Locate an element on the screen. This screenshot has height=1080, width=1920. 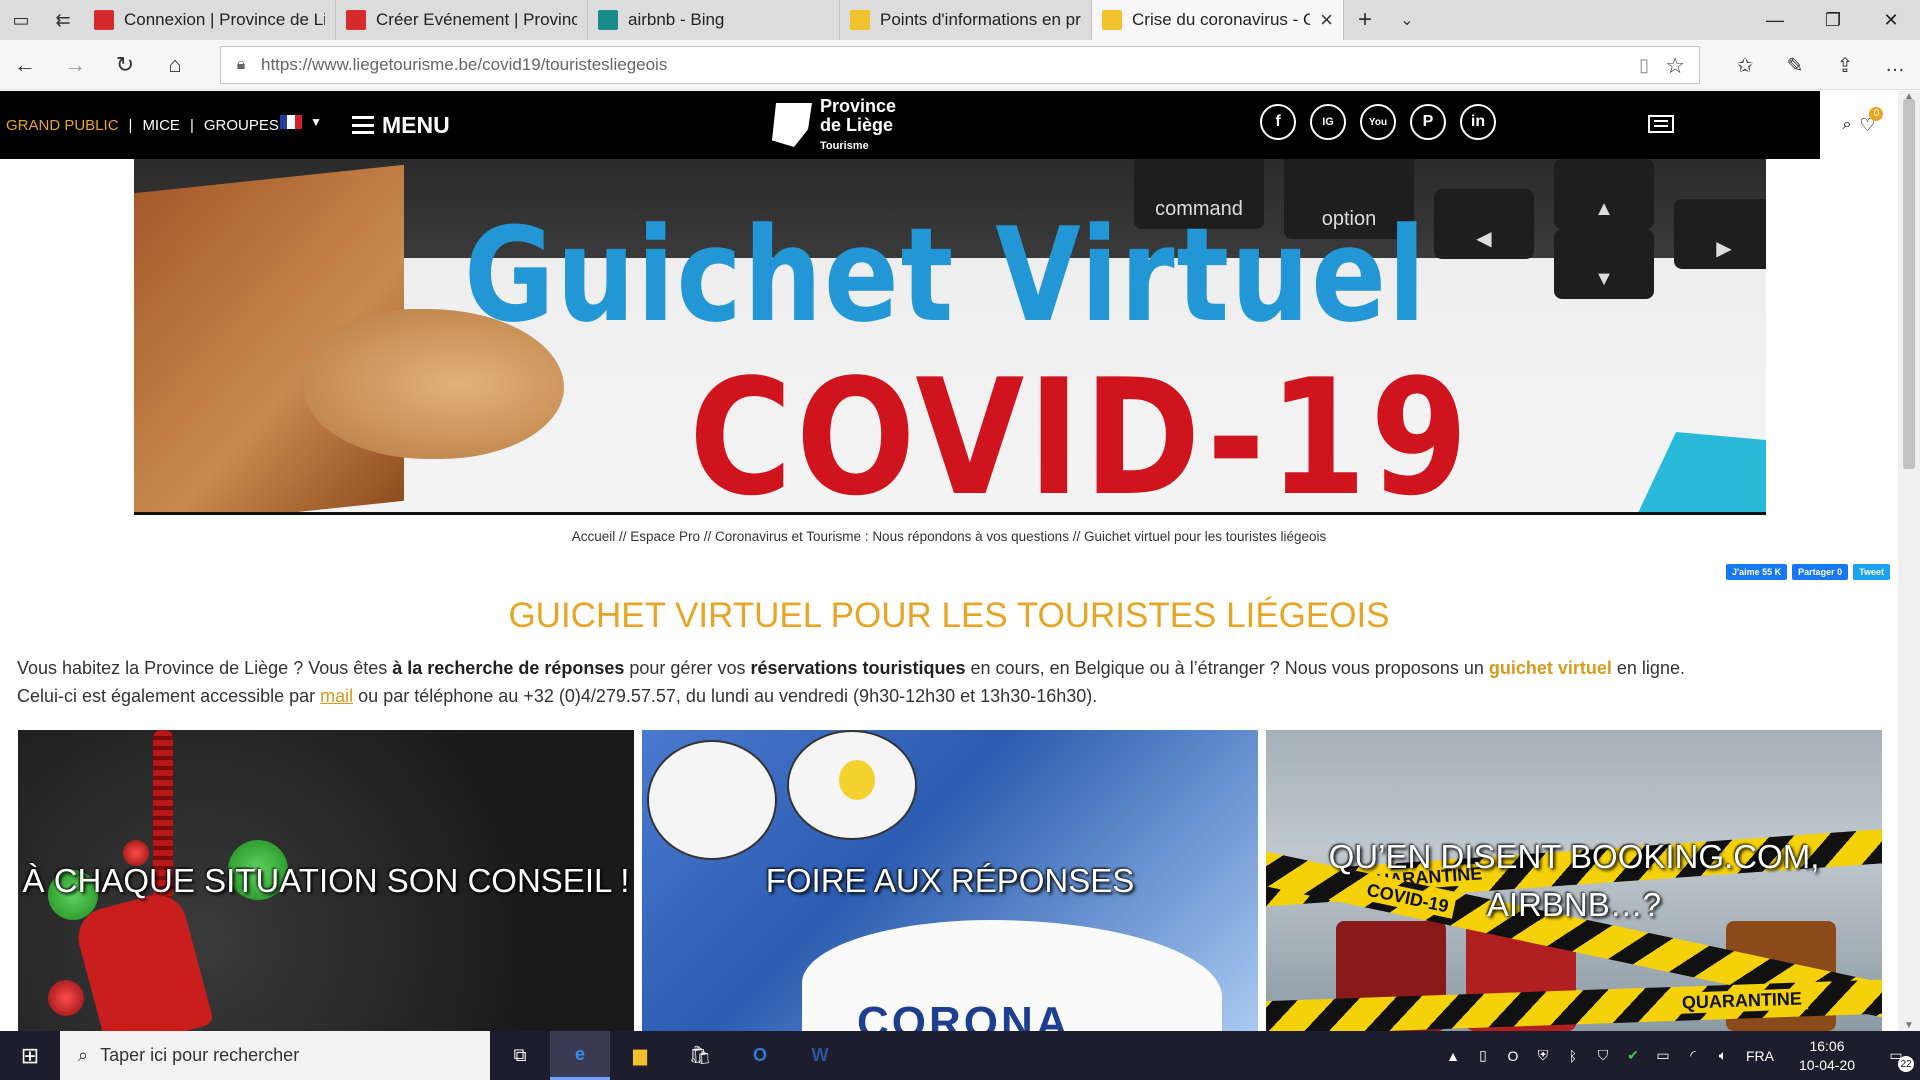
card-foire-aux-reponses: CORONA VIRUS FOIRE AUX RÉPONSES is located at coordinates (950, 880).